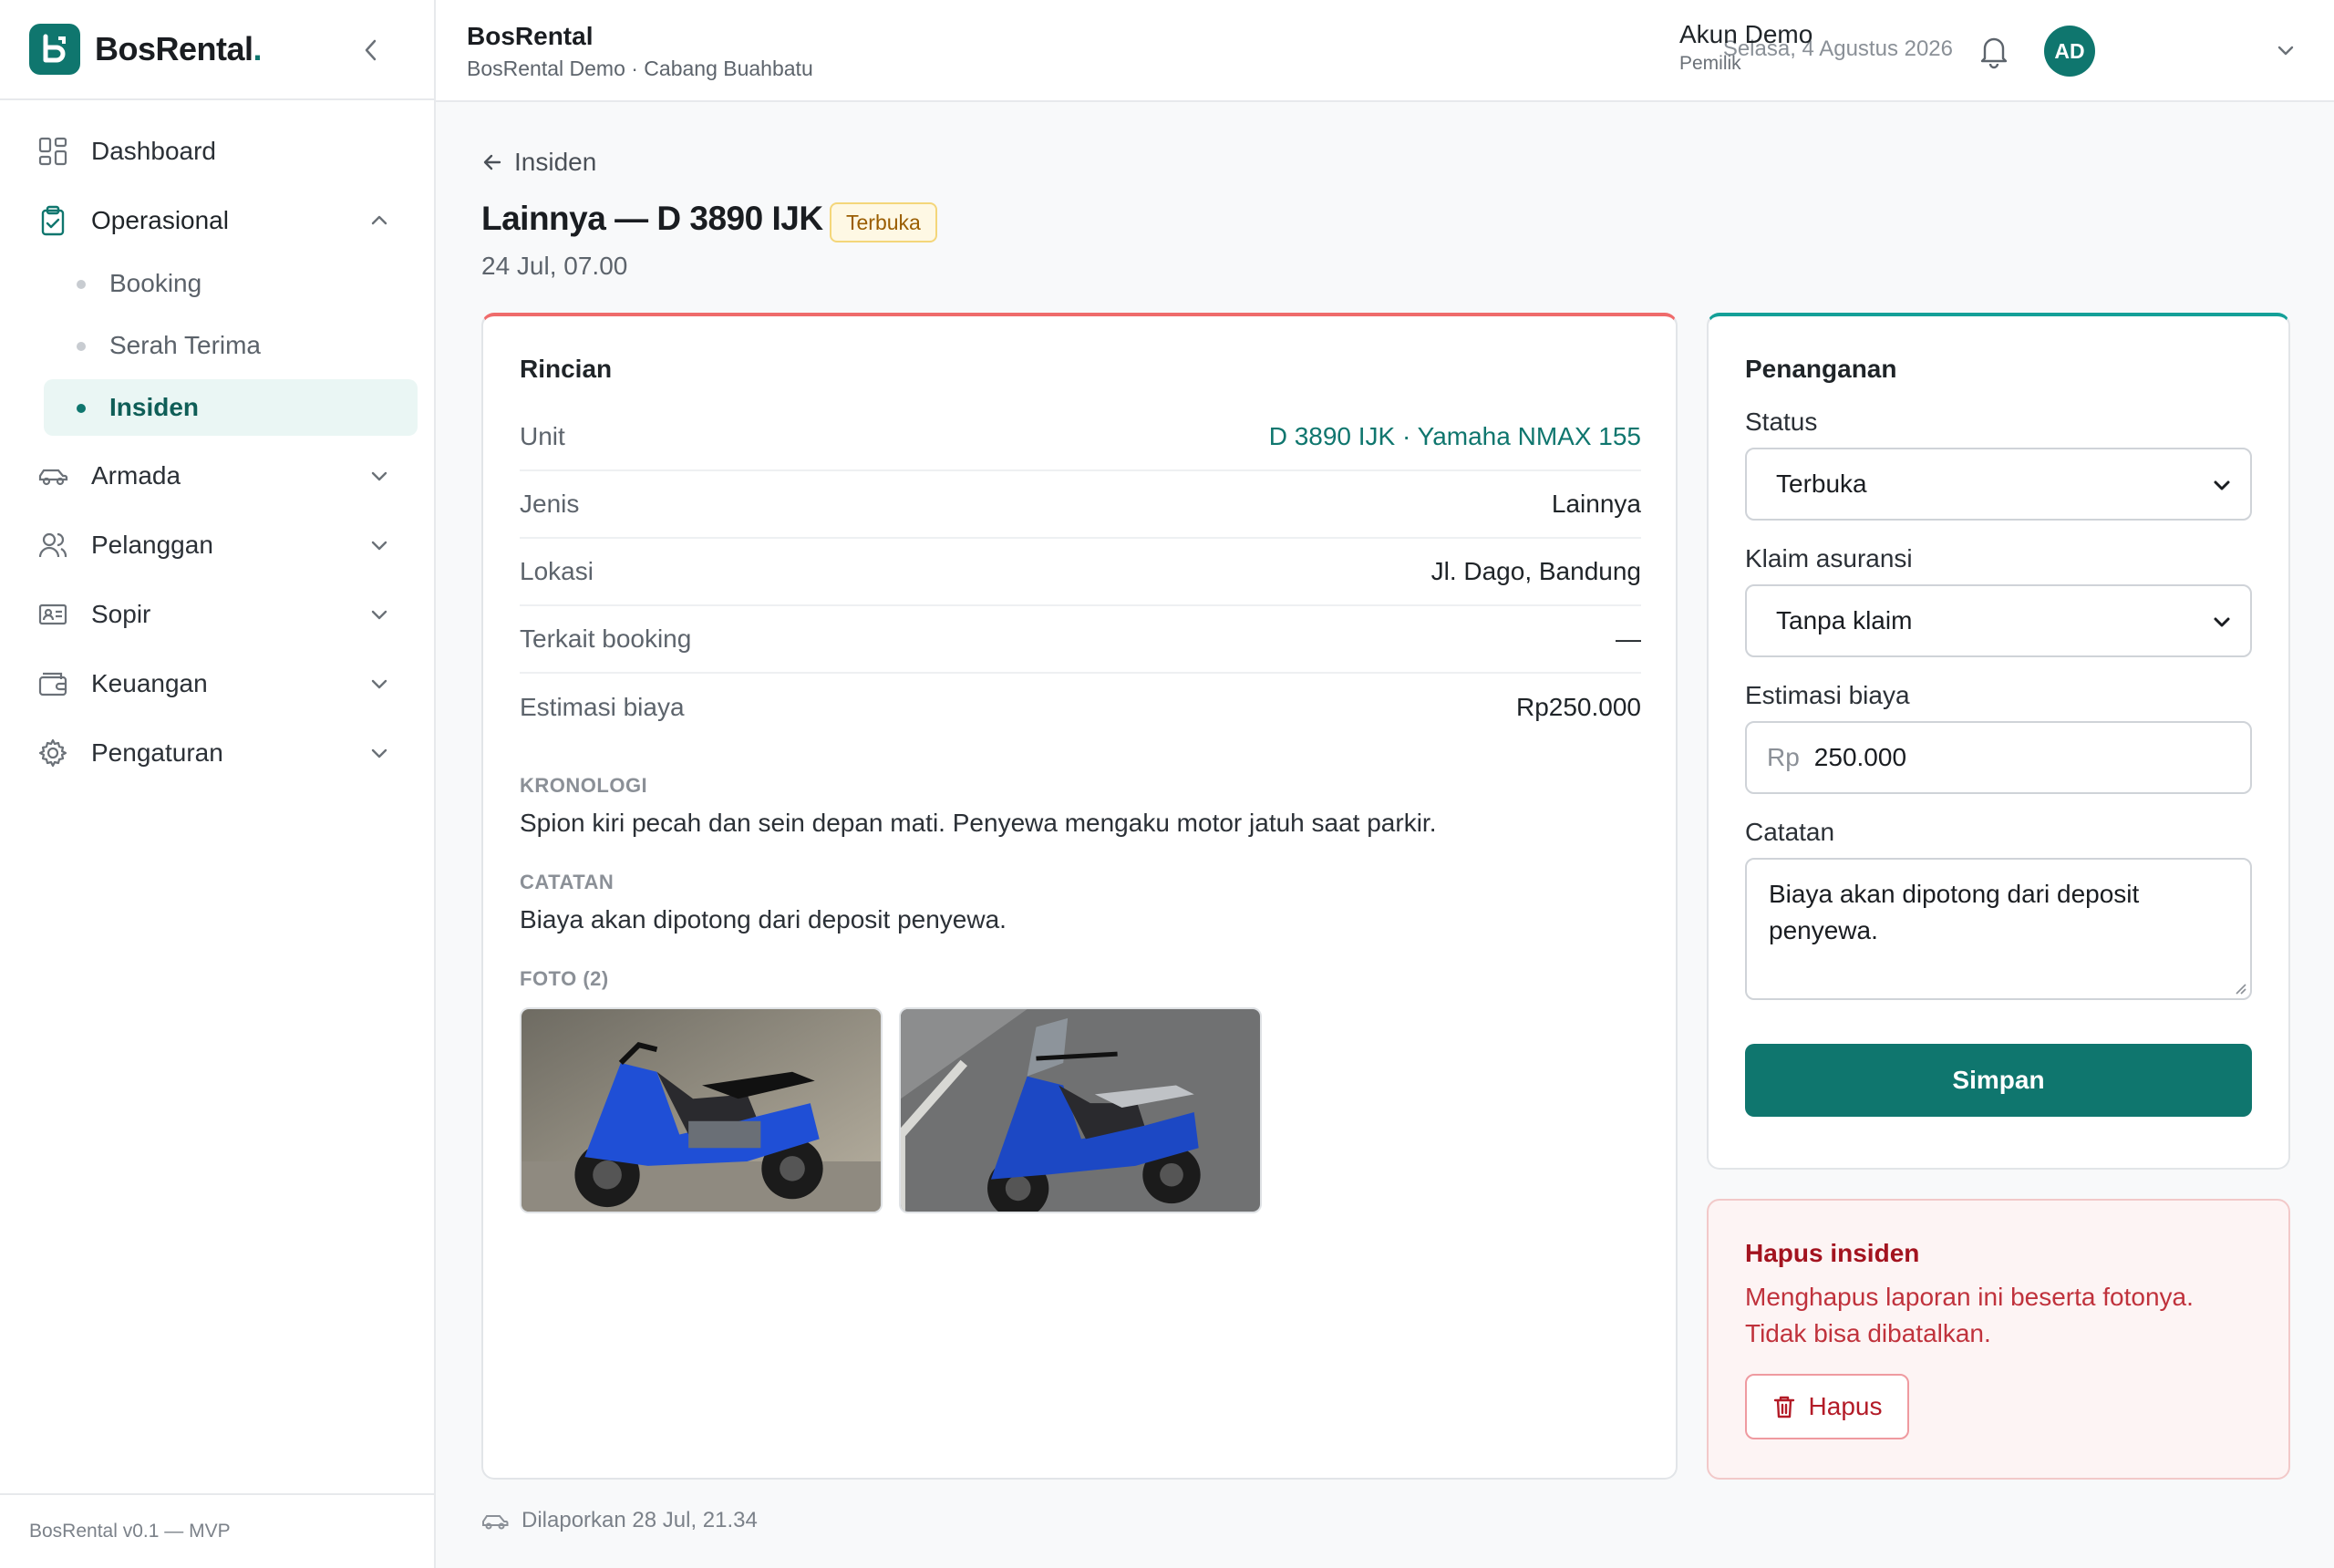 The width and height of the screenshot is (2334, 1568). What do you see at coordinates (1781, 421) in the screenshot?
I see `status-label: Status` at bounding box center [1781, 421].